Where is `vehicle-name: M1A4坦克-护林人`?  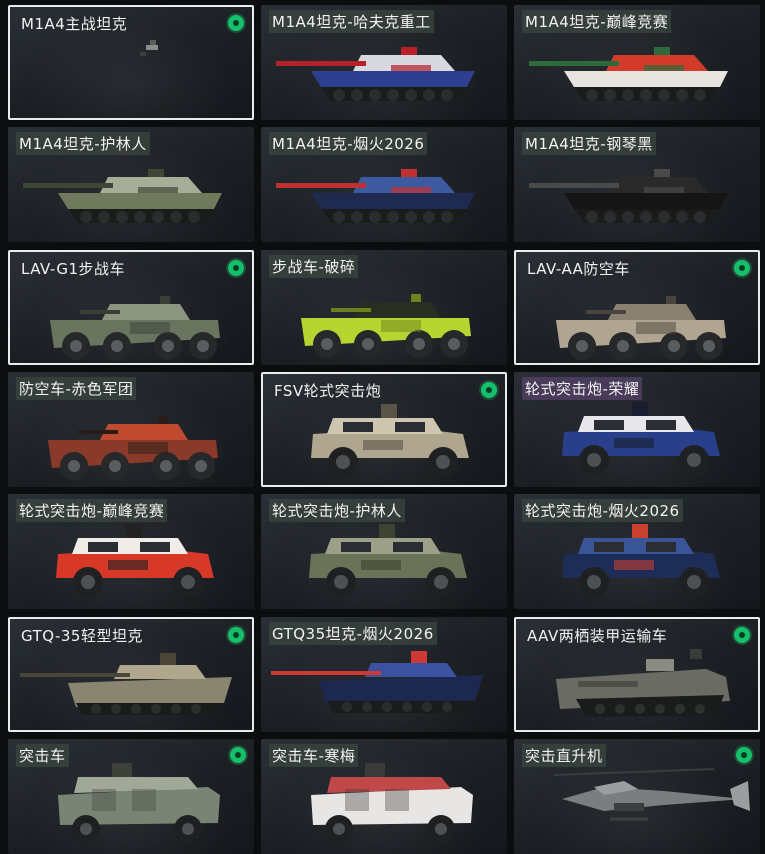 vehicle-name: M1A4坦克-护林人 is located at coordinates (83, 143).